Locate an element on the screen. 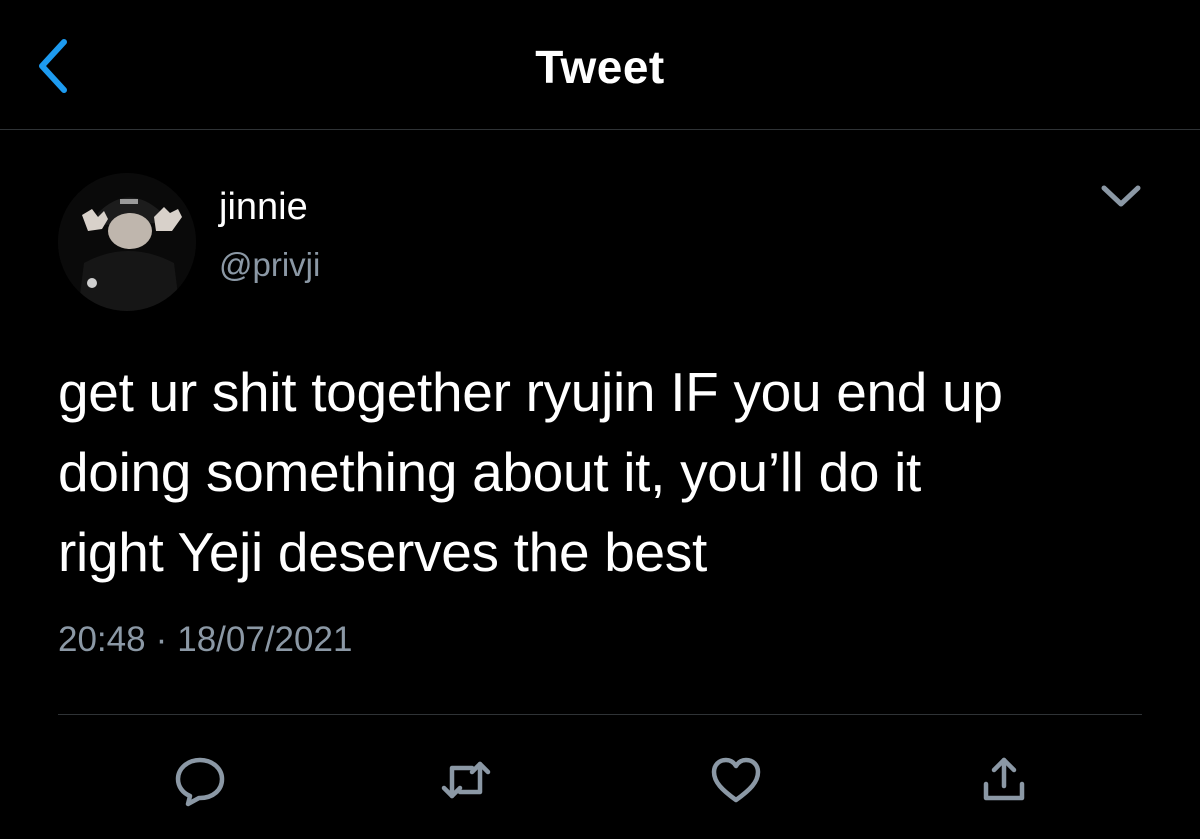 The height and width of the screenshot is (839, 1200). tweet-menu-button is located at coordinates (1121, 196).